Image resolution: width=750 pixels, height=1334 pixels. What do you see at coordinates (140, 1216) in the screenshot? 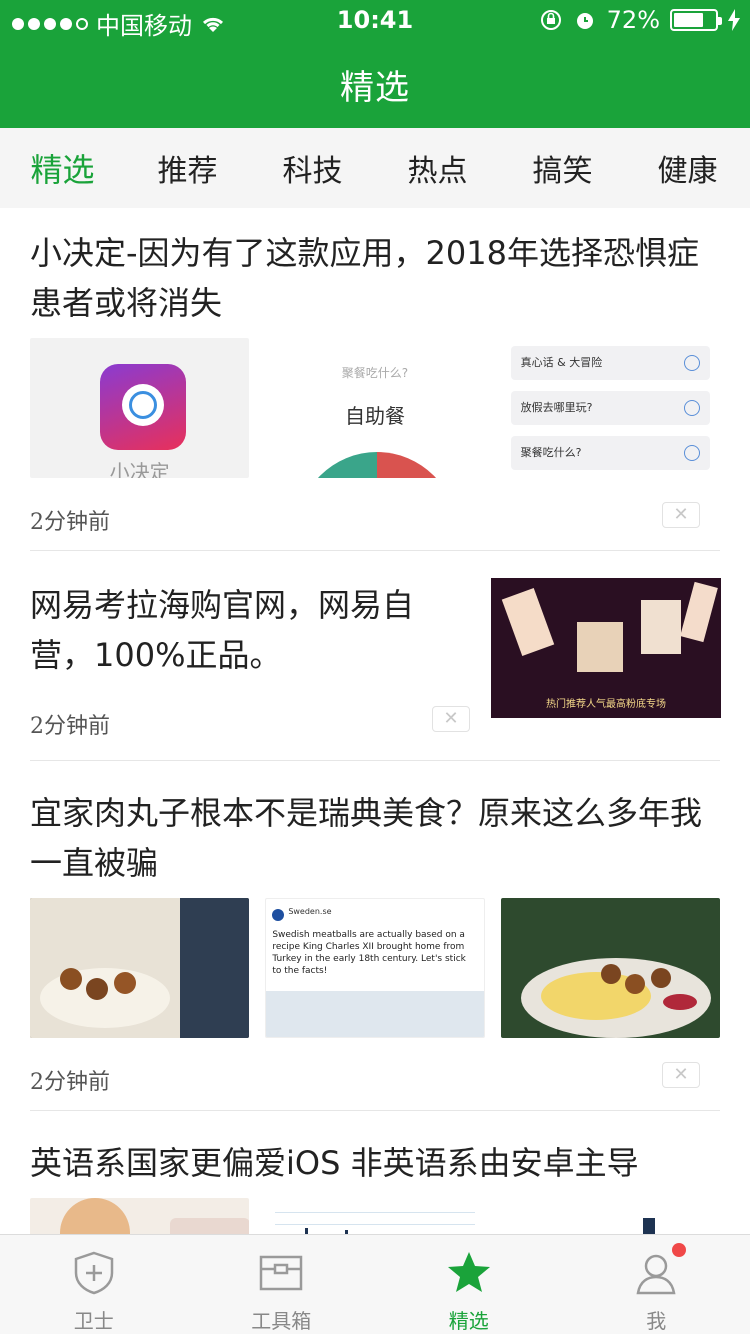
I see `phone-photo` at bounding box center [140, 1216].